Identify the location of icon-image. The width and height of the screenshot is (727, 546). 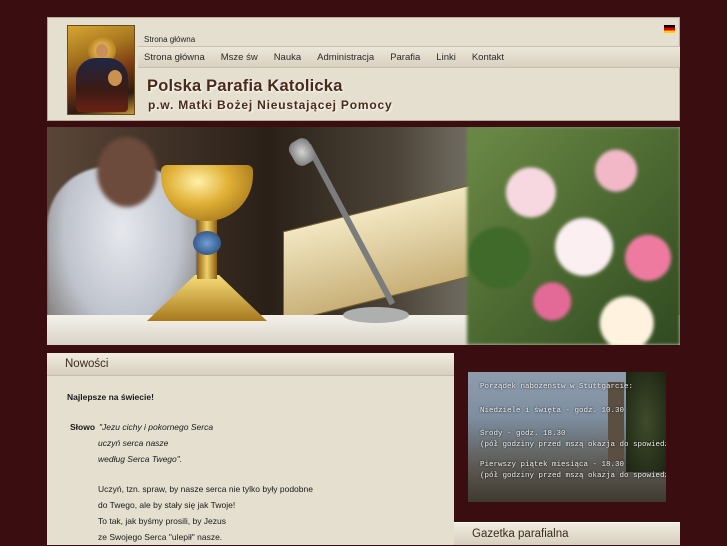
(101, 70).